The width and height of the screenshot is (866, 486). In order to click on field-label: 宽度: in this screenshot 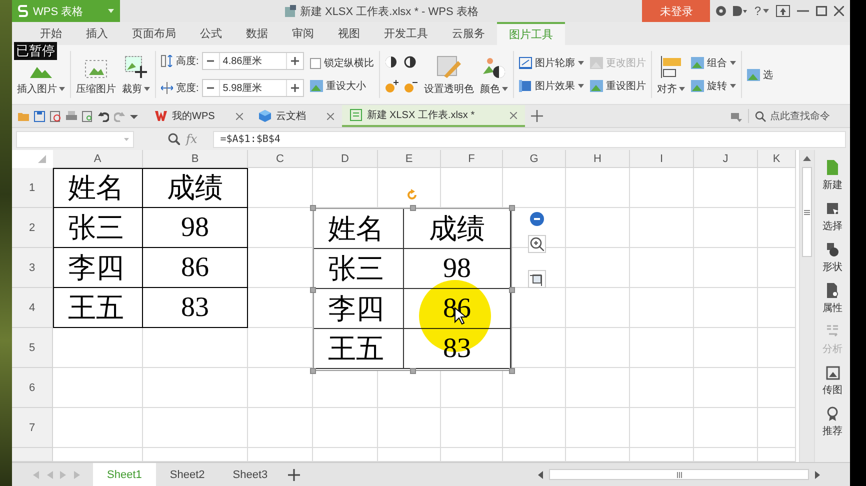, I will do `click(187, 88)`.